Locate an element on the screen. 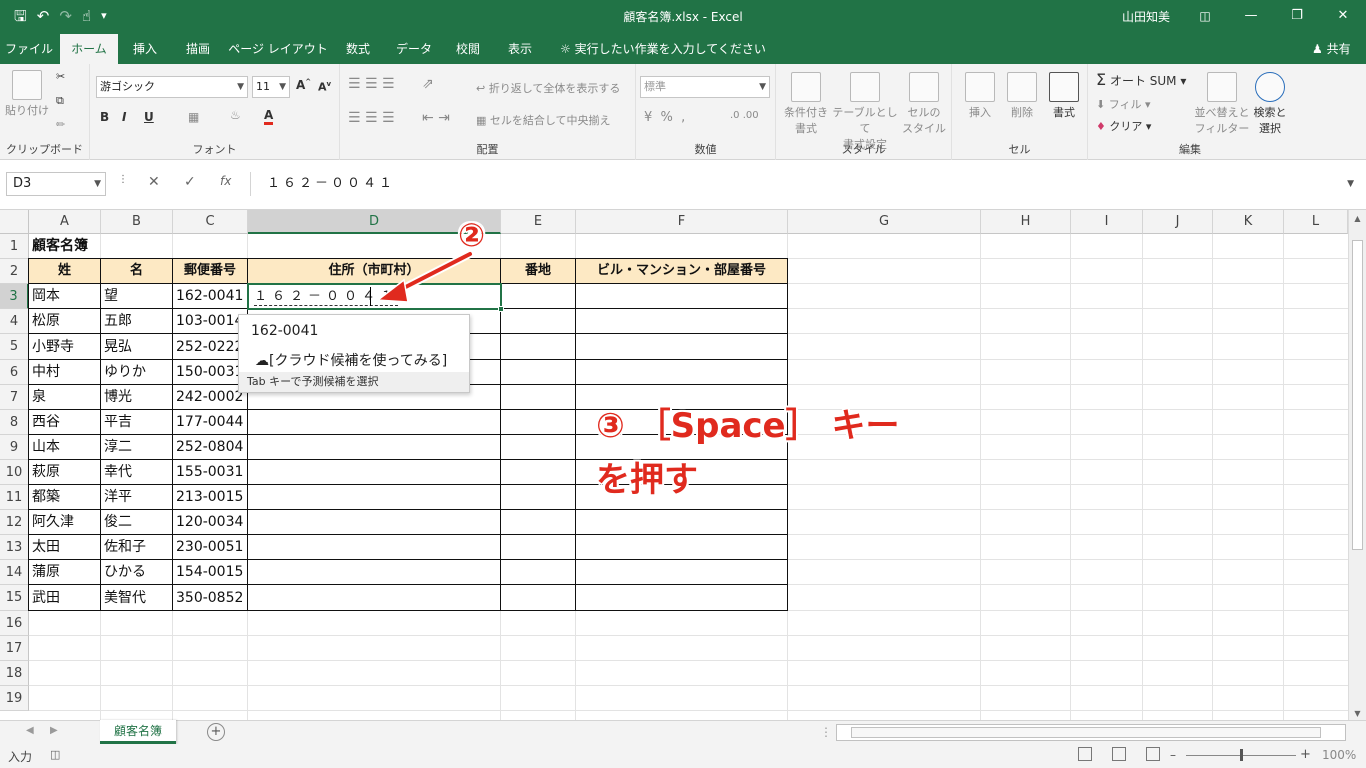 This screenshot has height=768, width=1366. table-cell: 213-0015 is located at coordinates (210, 497).